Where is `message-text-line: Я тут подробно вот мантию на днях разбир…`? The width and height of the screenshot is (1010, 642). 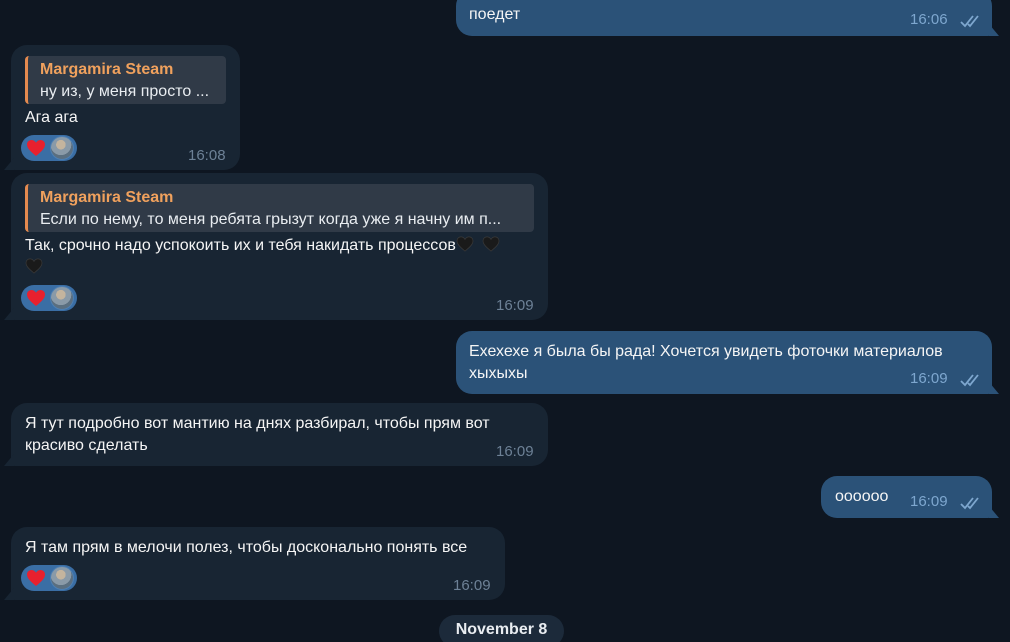 message-text-line: Я тут подробно вот мантию на днях разбир… is located at coordinates (257, 423).